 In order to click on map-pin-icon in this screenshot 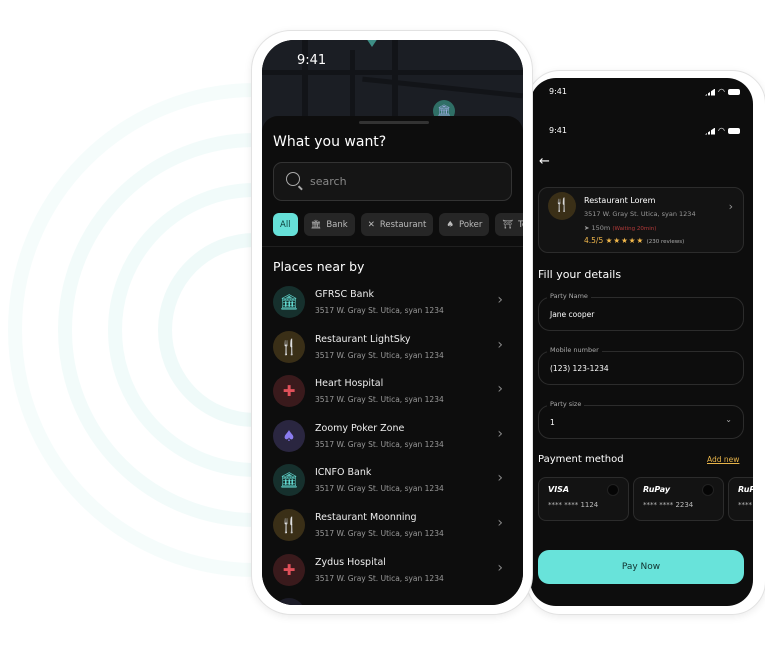, I will do `click(372, 43)`.